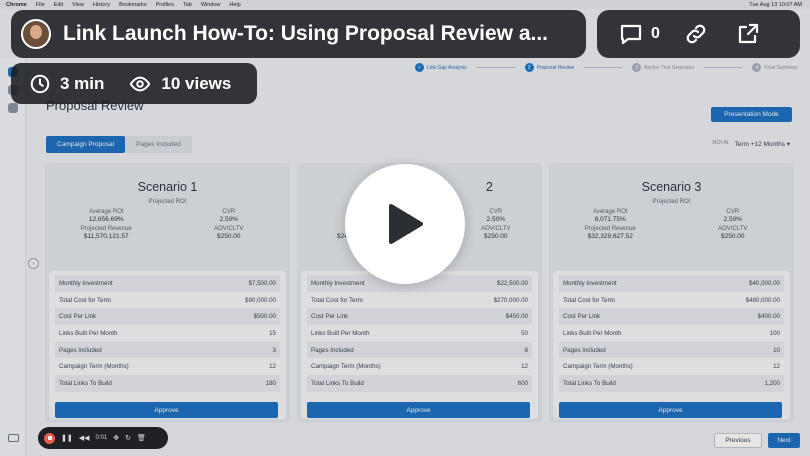  What do you see at coordinates (133, 5) in the screenshot?
I see `menu-bookmarks: Bookmarks` at bounding box center [133, 5].